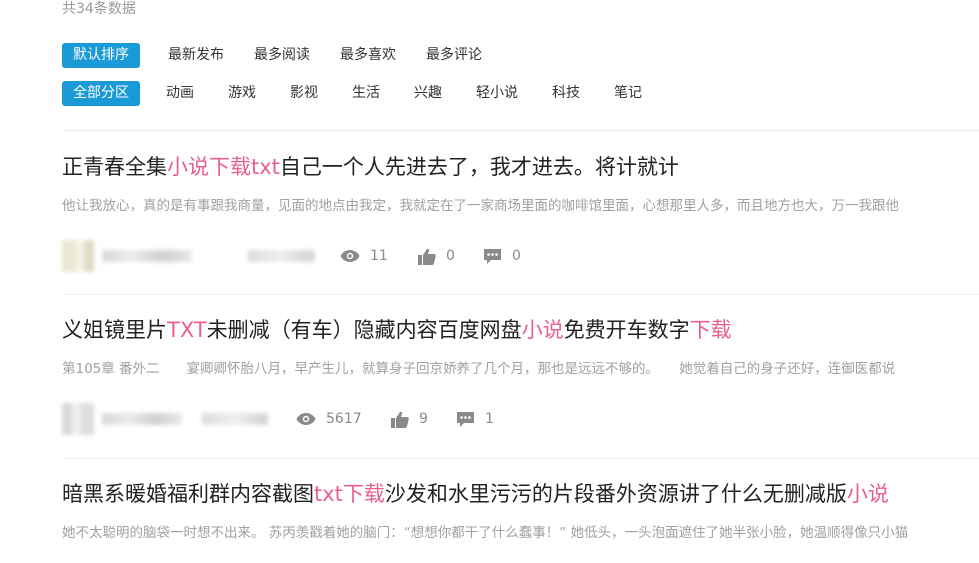 This screenshot has width=979, height=563. I want to click on category-tab-notes: 笔记, so click(628, 93).